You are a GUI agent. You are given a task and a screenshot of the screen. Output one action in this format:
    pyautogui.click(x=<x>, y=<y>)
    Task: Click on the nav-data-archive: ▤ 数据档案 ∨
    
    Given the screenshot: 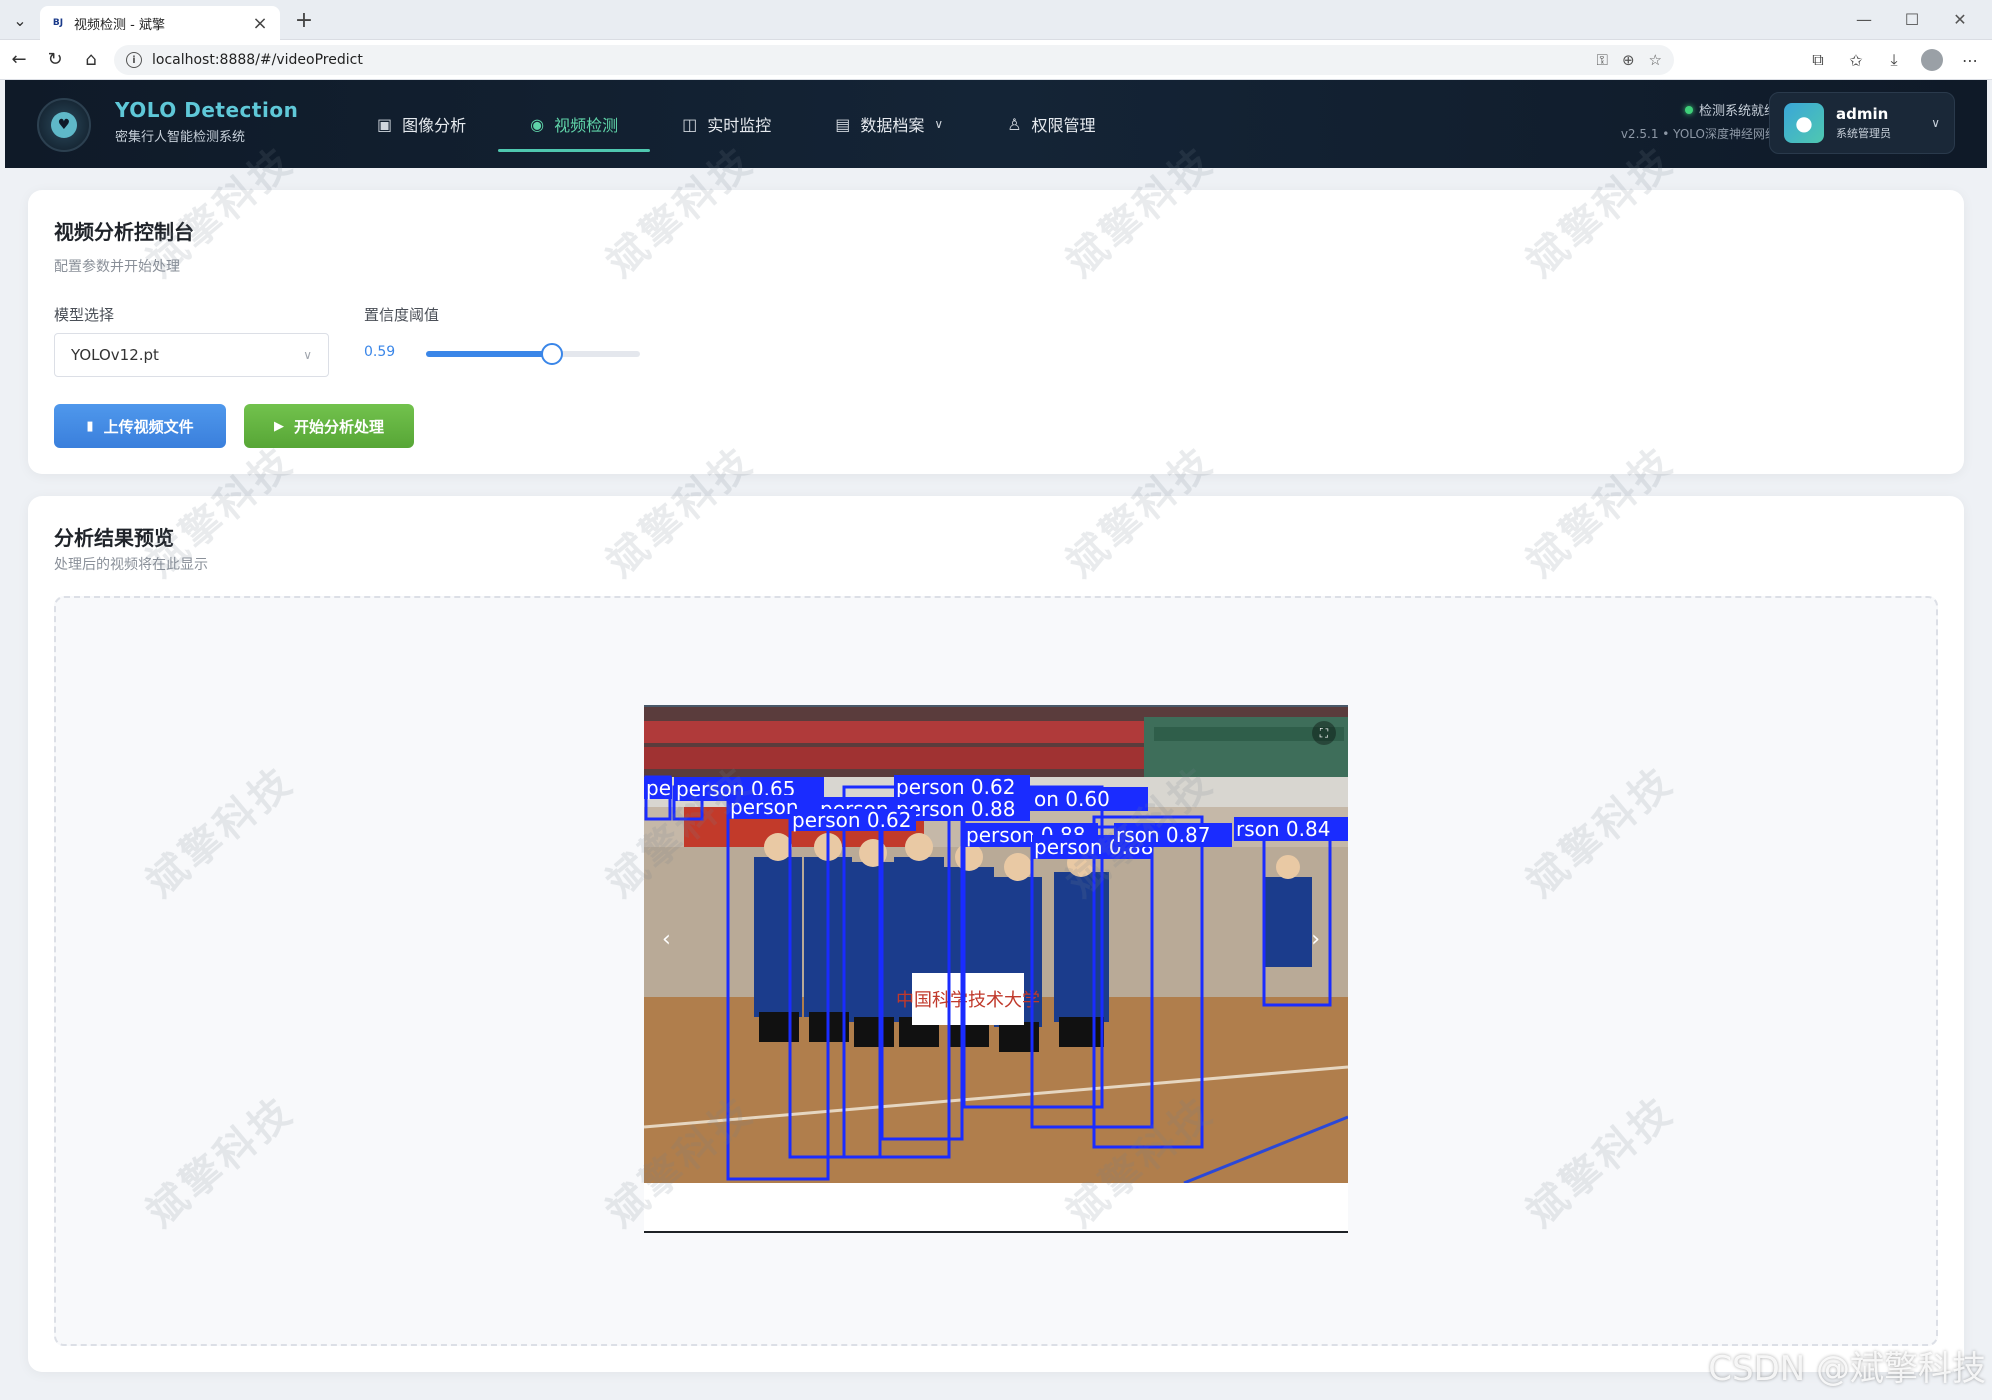 What is the action you would take?
    pyautogui.click(x=889, y=124)
    